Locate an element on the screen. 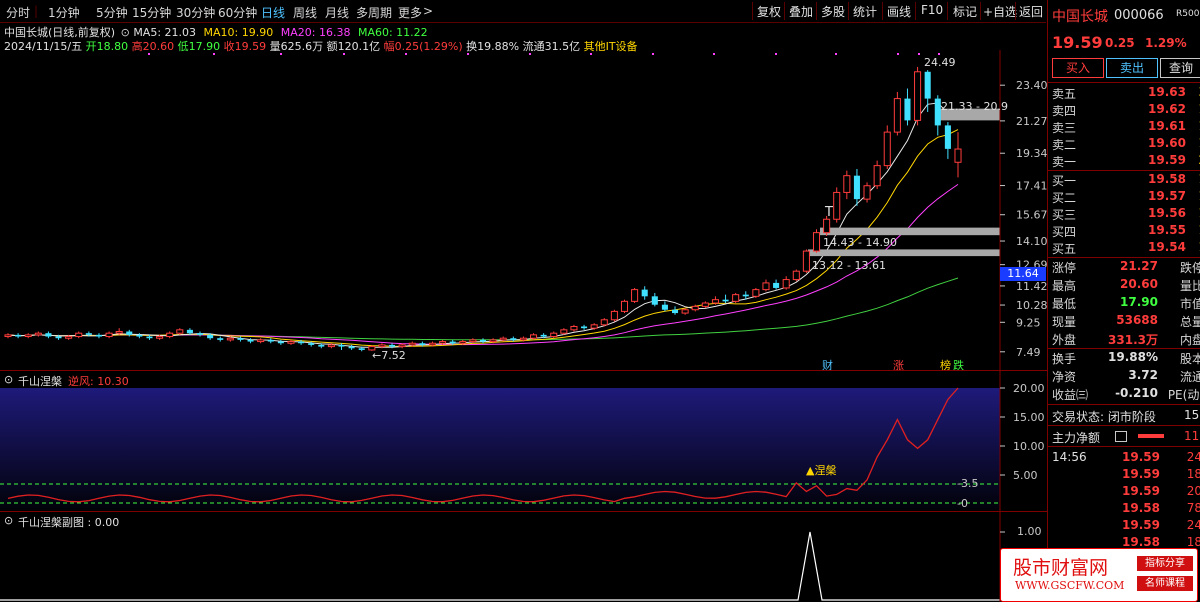 This screenshot has width=1200, height=602. ask-row-4: 卖四19.621 is located at coordinates (1125, 110).